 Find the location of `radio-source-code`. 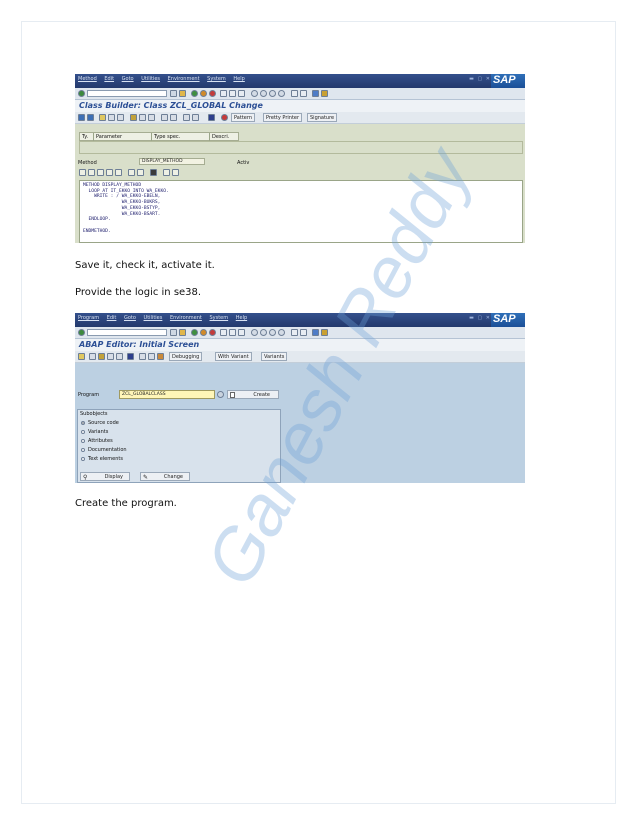

radio-source-code is located at coordinates (83, 423).